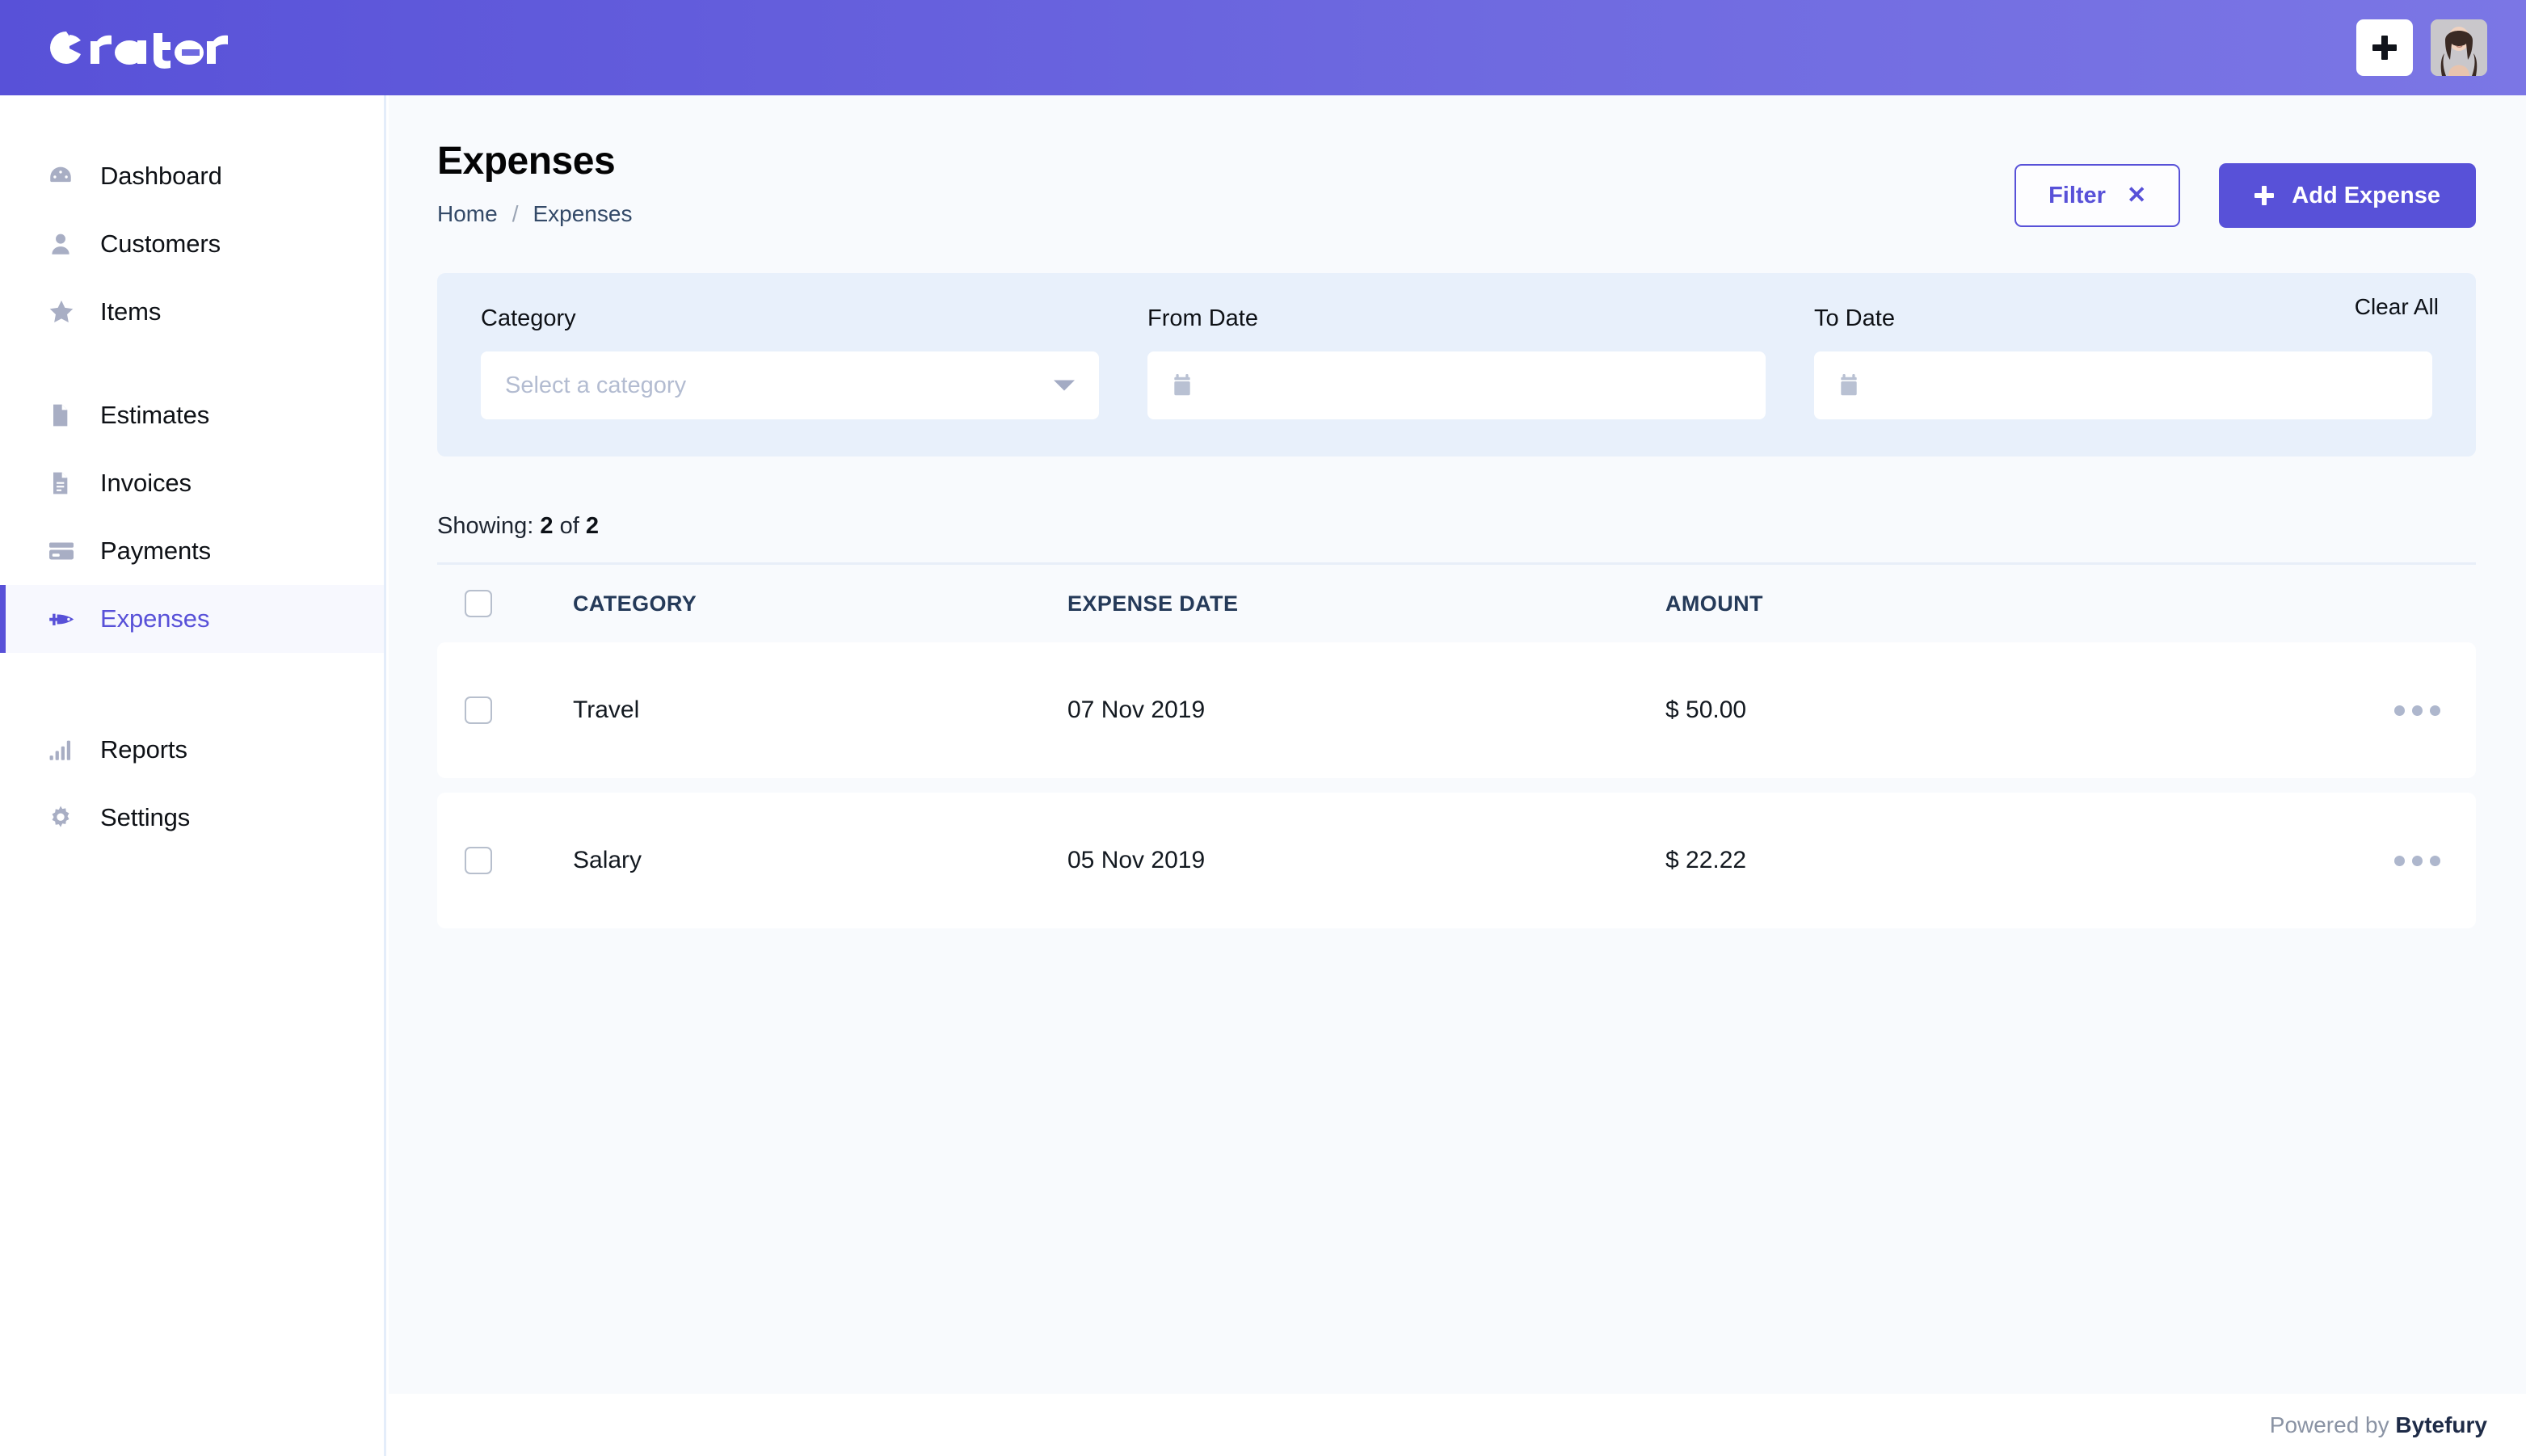  Describe the element at coordinates (569, 526) in the screenshot. I see `showing-of: of` at that location.